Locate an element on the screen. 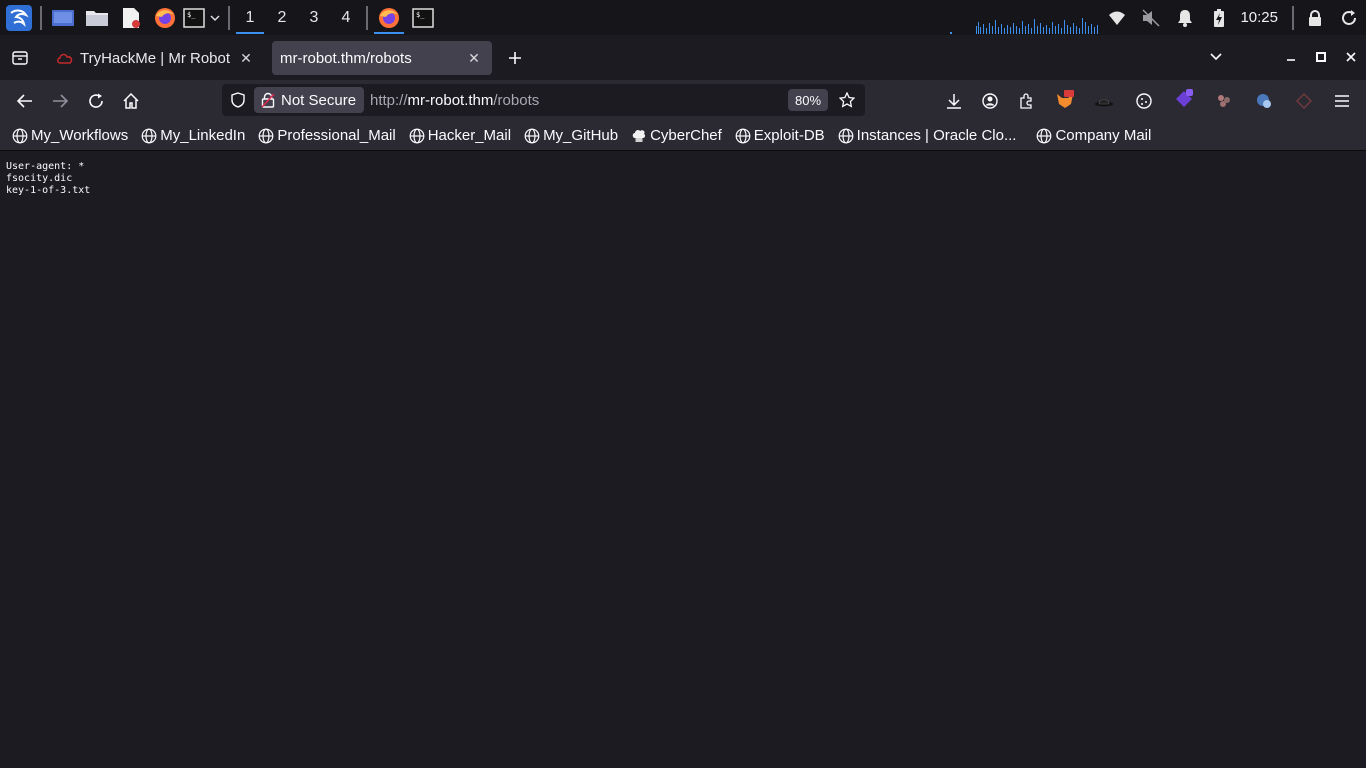 The image size is (1366, 768). extension-purple-button is located at coordinates (1184, 99).